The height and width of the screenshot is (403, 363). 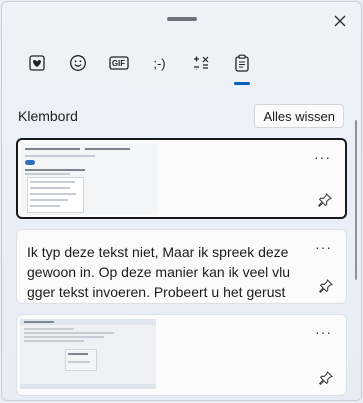 I want to click on tab-gif: GIF, so click(x=118, y=63).